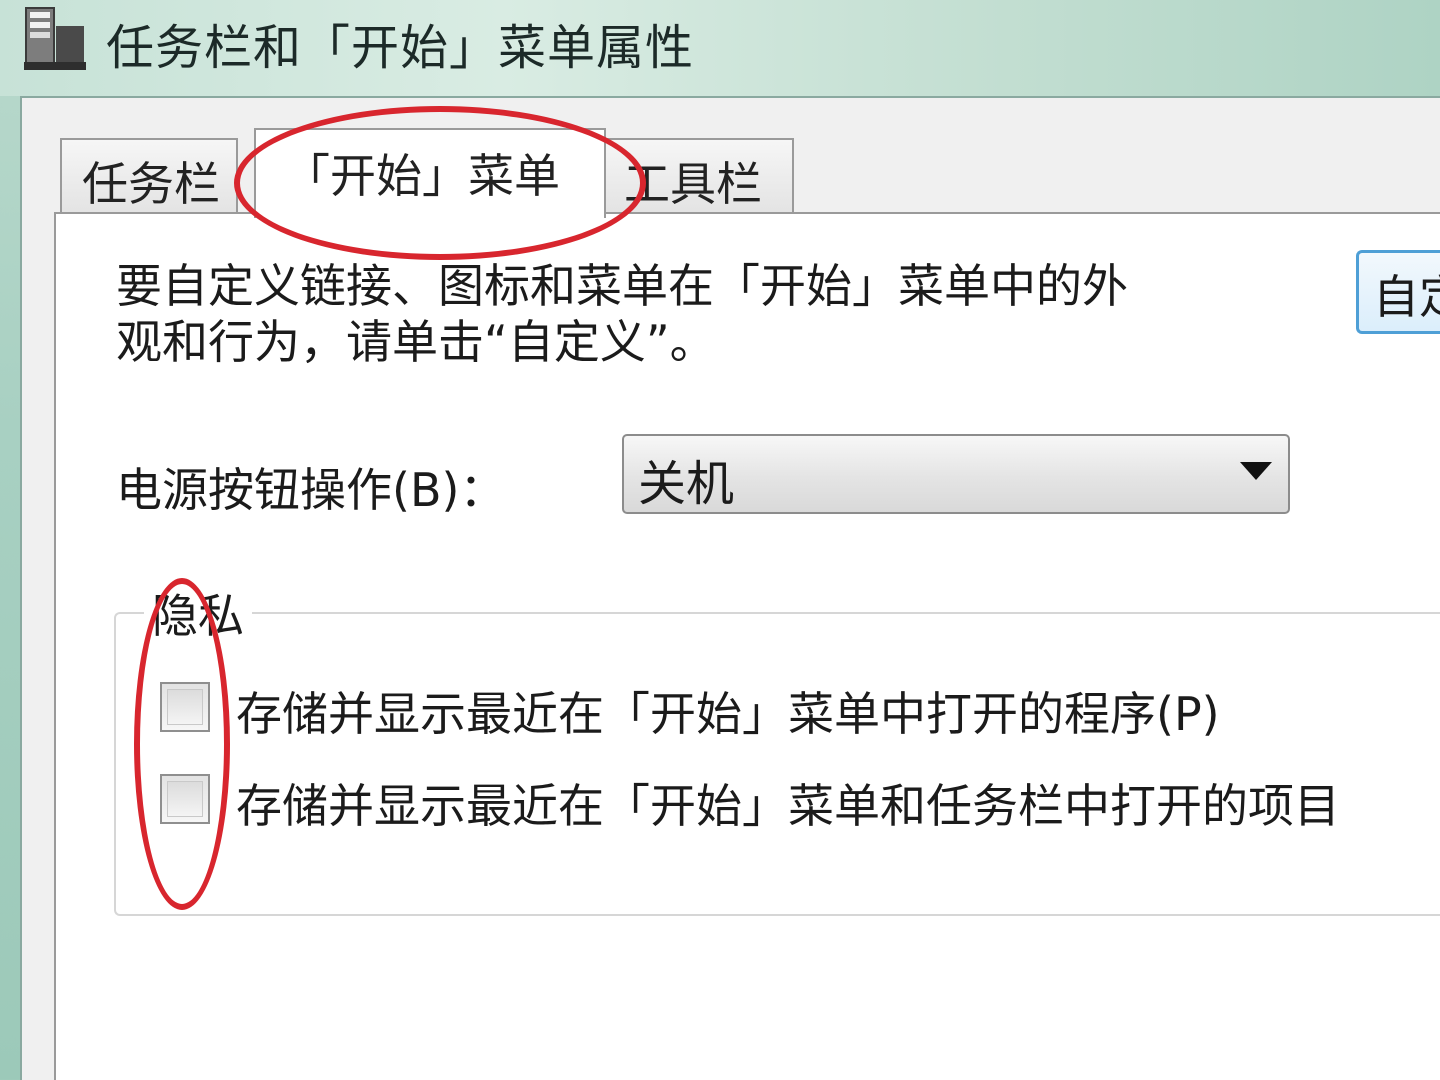  What do you see at coordinates (185, 799) in the screenshot?
I see `recent-items-checkbox` at bounding box center [185, 799].